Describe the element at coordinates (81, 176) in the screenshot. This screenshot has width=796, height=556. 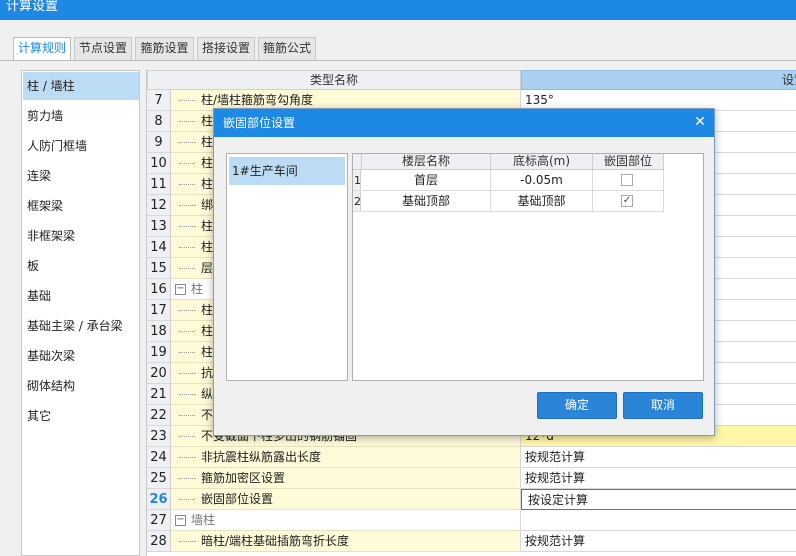
I see `list-item-coupling-beam: 连梁` at that location.